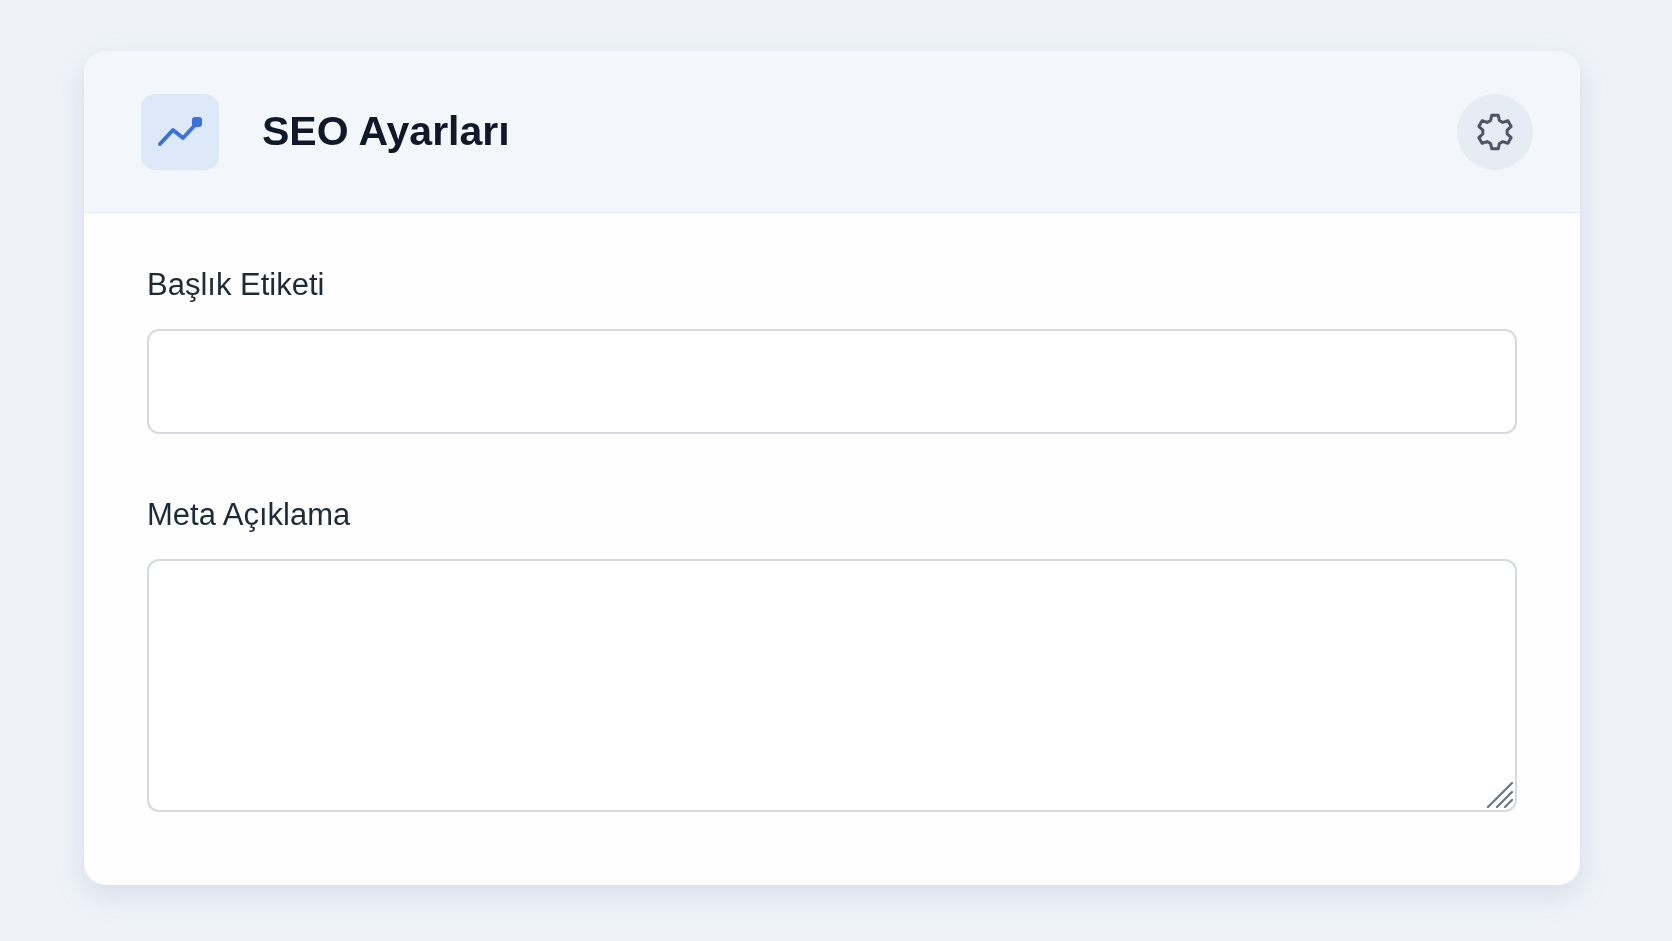 Image resolution: width=1672 pixels, height=941 pixels. I want to click on resize-handle-icon, so click(1500, 795).